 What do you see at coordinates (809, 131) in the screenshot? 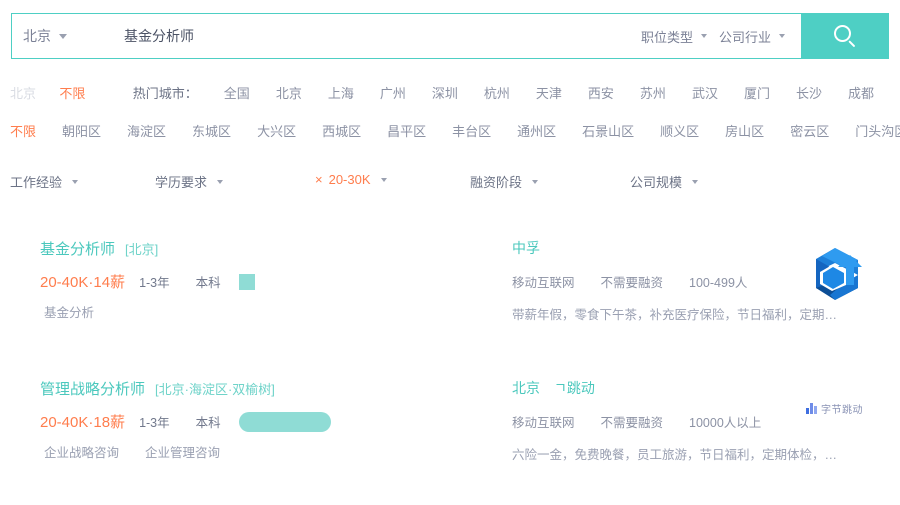
I see `district-option-12: 密云区` at bounding box center [809, 131].